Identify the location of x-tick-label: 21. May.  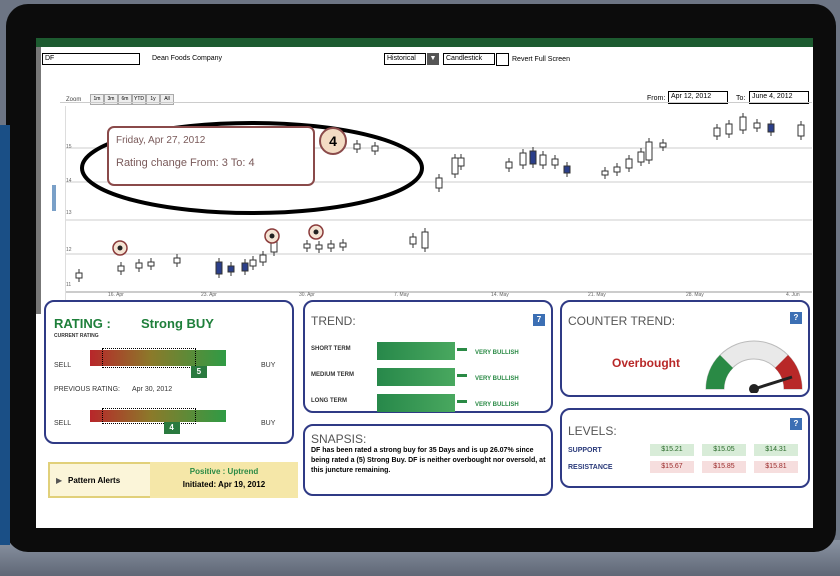
(597, 295).